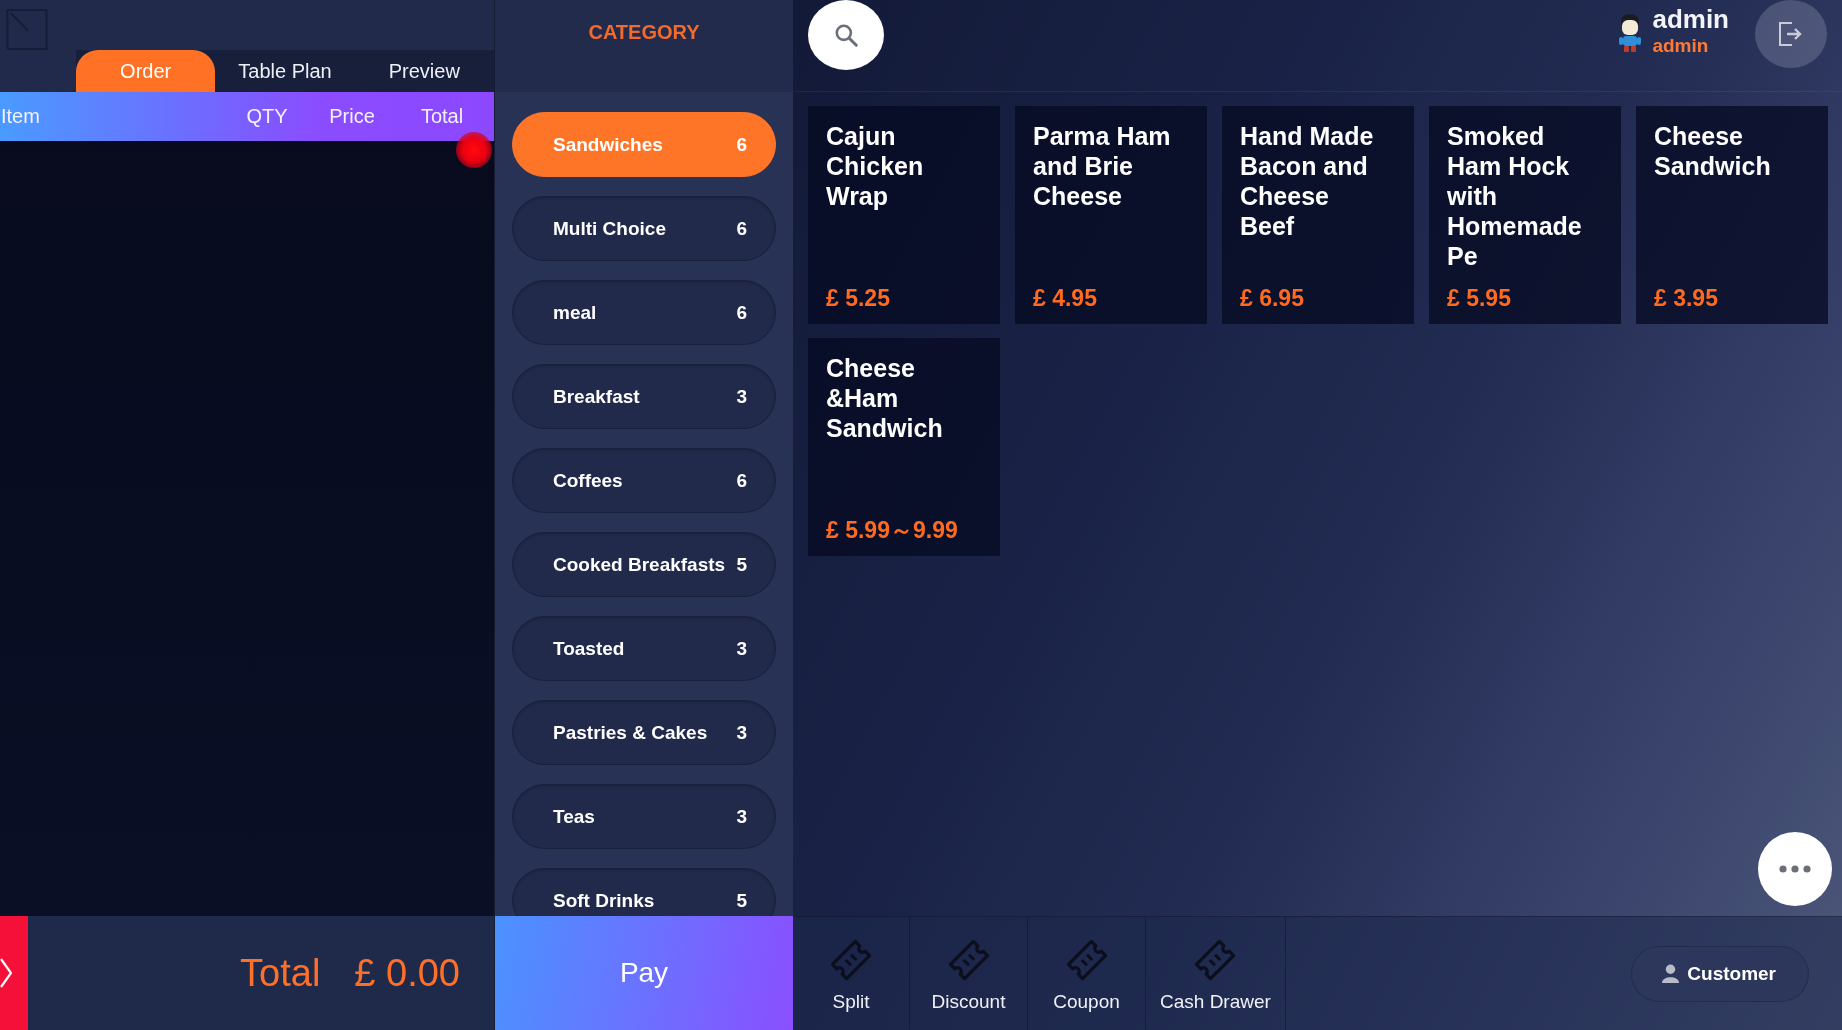 Image resolution: width=1842 pixels, height=1030 pixels. I want to click on search-icon, so click(846, 35).